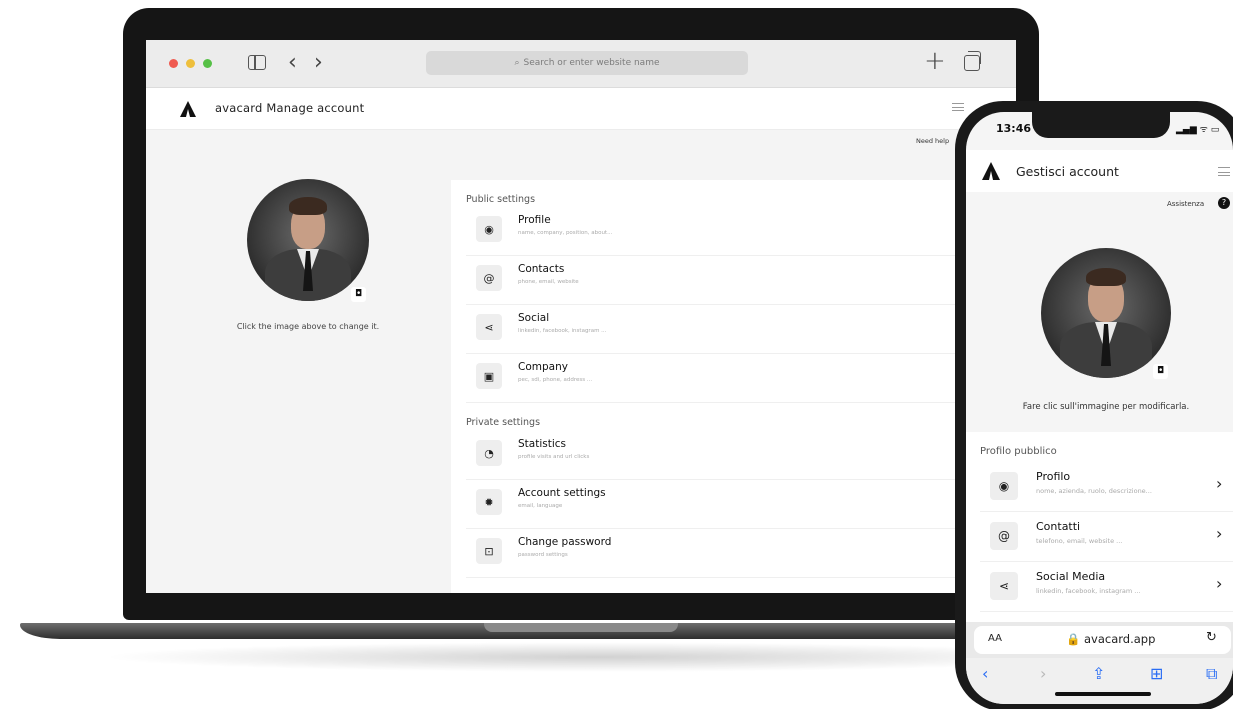 This screenshot has width=1233, height=709. I want to click on app-header: avacard Manage account, so click(581, 109).